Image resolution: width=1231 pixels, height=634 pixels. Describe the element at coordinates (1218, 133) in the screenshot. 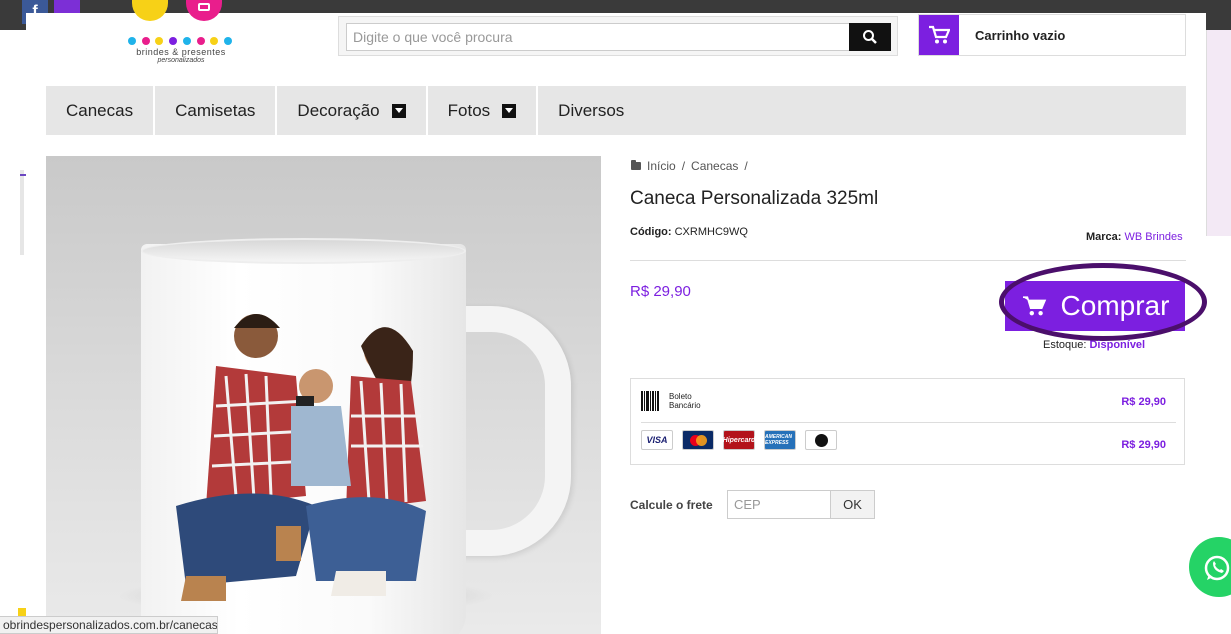

I see `background-page-right` at that location.